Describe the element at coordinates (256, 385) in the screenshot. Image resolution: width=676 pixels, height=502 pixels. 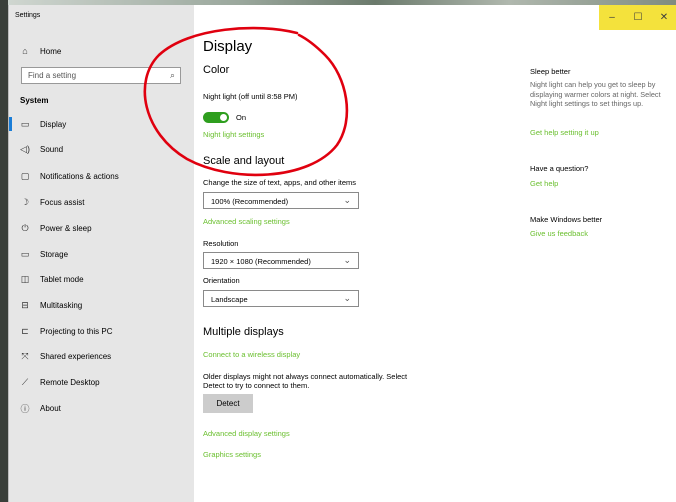
I see `older-displays-text-line2: Detect to try to connect to them.` at that location.